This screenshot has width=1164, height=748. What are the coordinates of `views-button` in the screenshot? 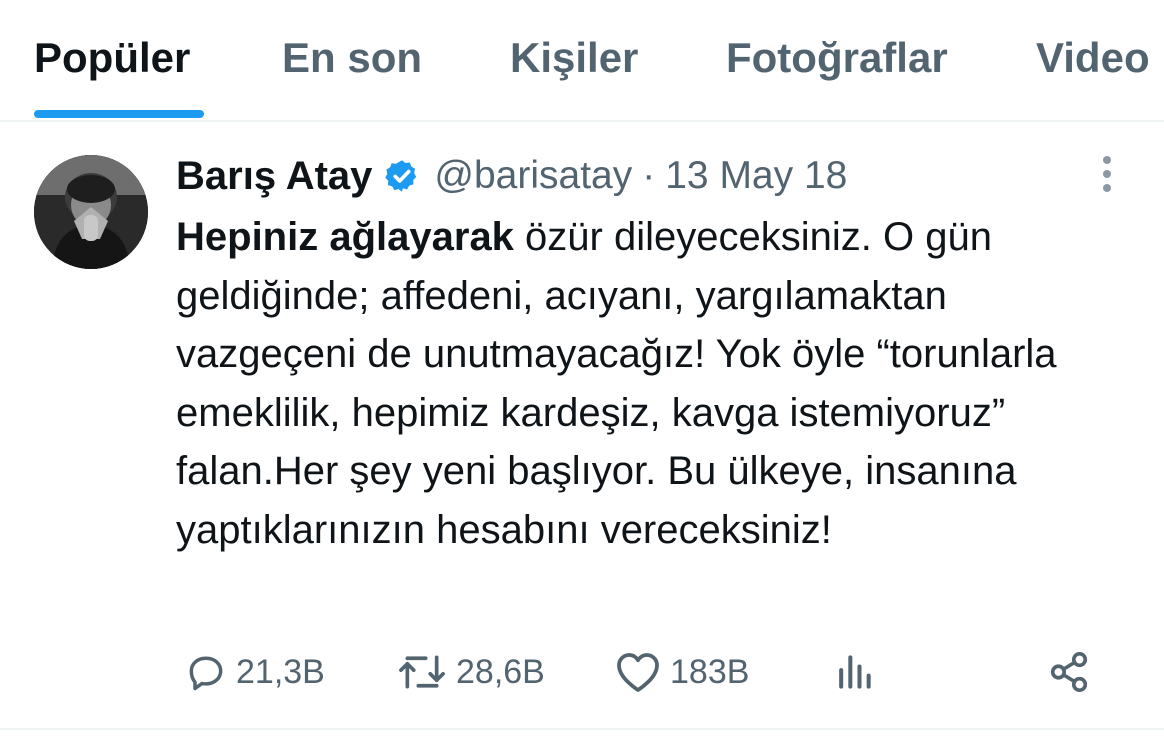 It's located at (854, 672).